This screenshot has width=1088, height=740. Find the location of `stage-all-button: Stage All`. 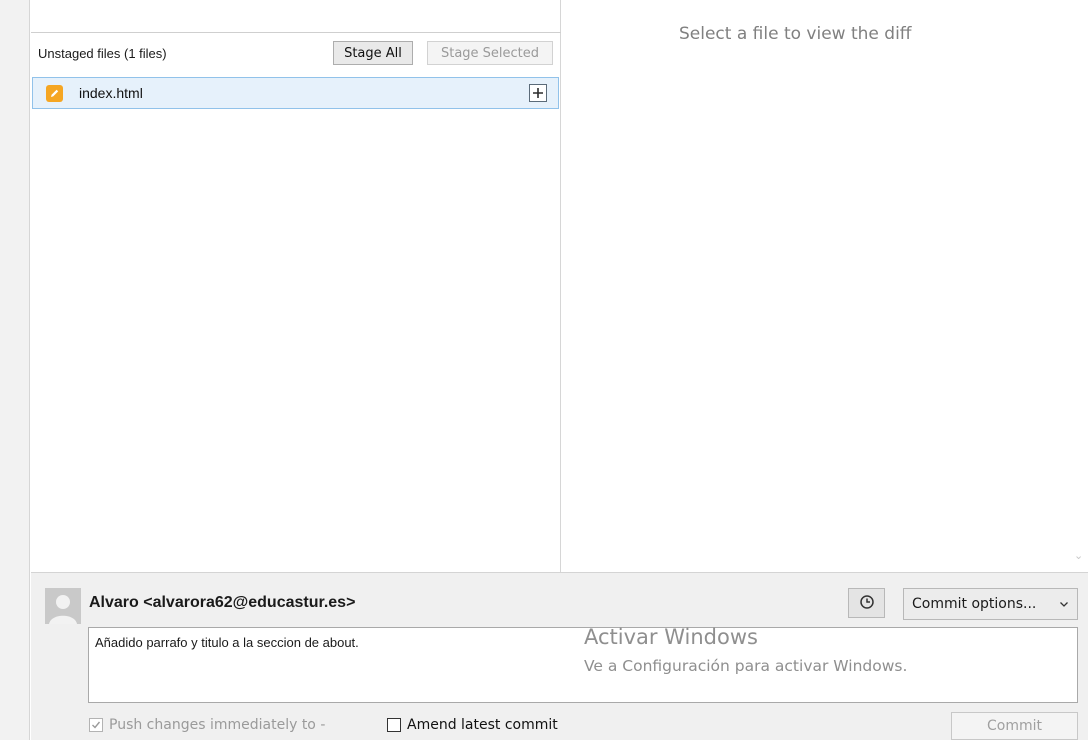

stage-all-button: Stage All is located at coordinates (373, 53).